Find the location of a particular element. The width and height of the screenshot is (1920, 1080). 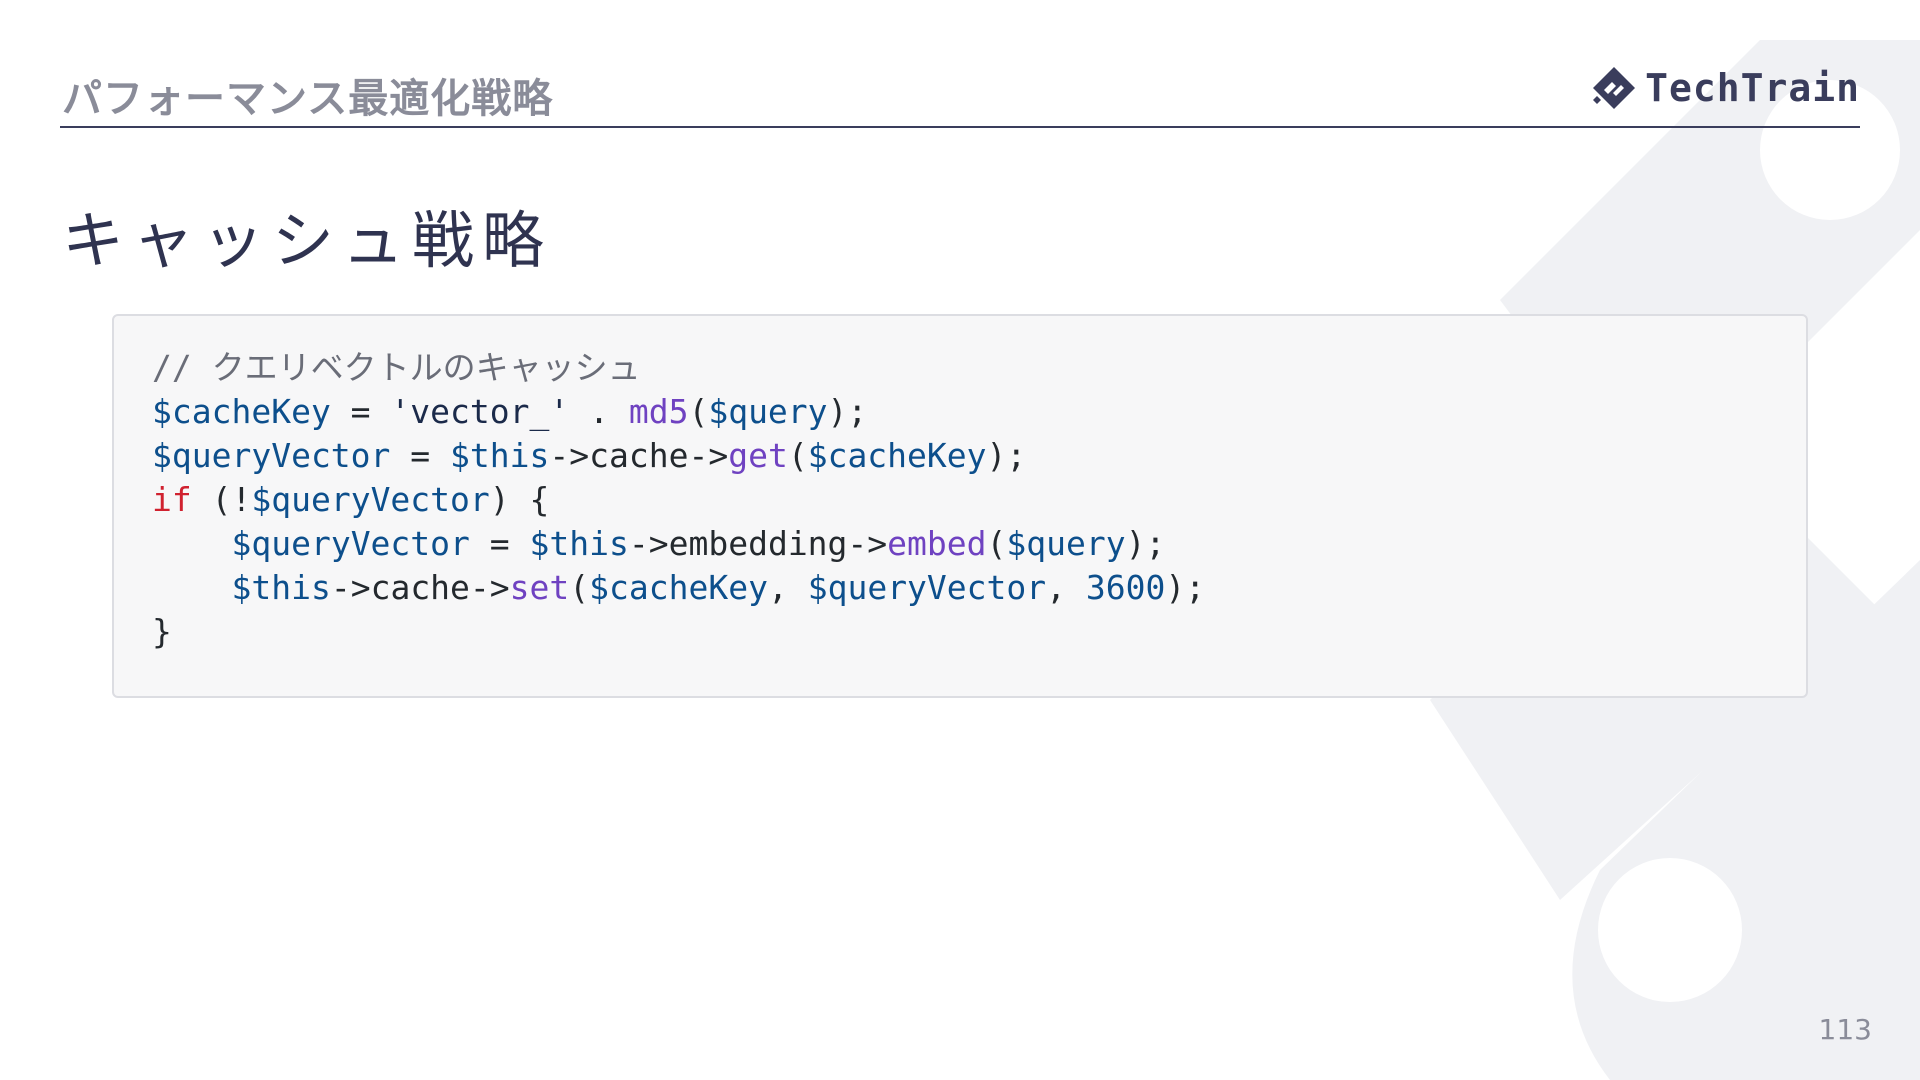

code-token: get is located at coordinates (758, 455).